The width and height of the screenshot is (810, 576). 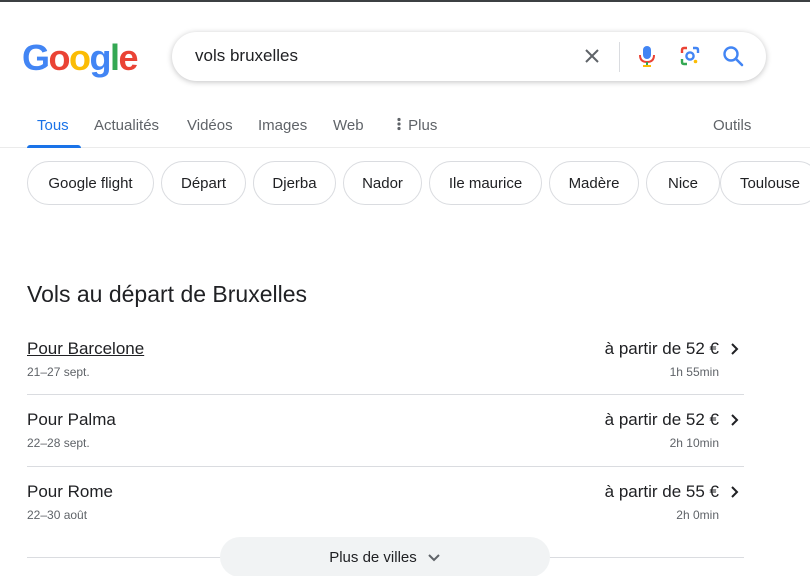 I want to click on flight-duration: 2h 0min, so click(x=697, y=515).